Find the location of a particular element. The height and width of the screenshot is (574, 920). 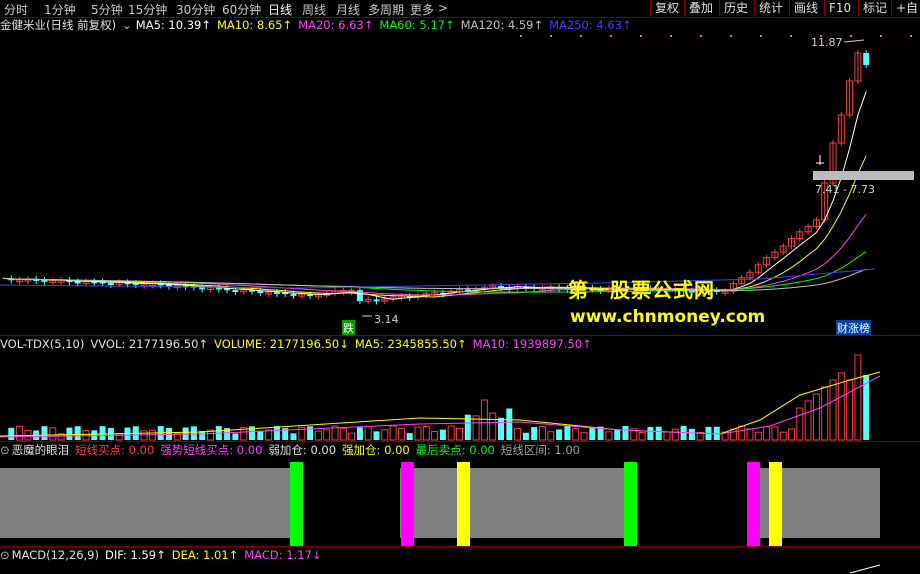

period-tab-30min: 30分钟 is located at coordinates (195, 9).